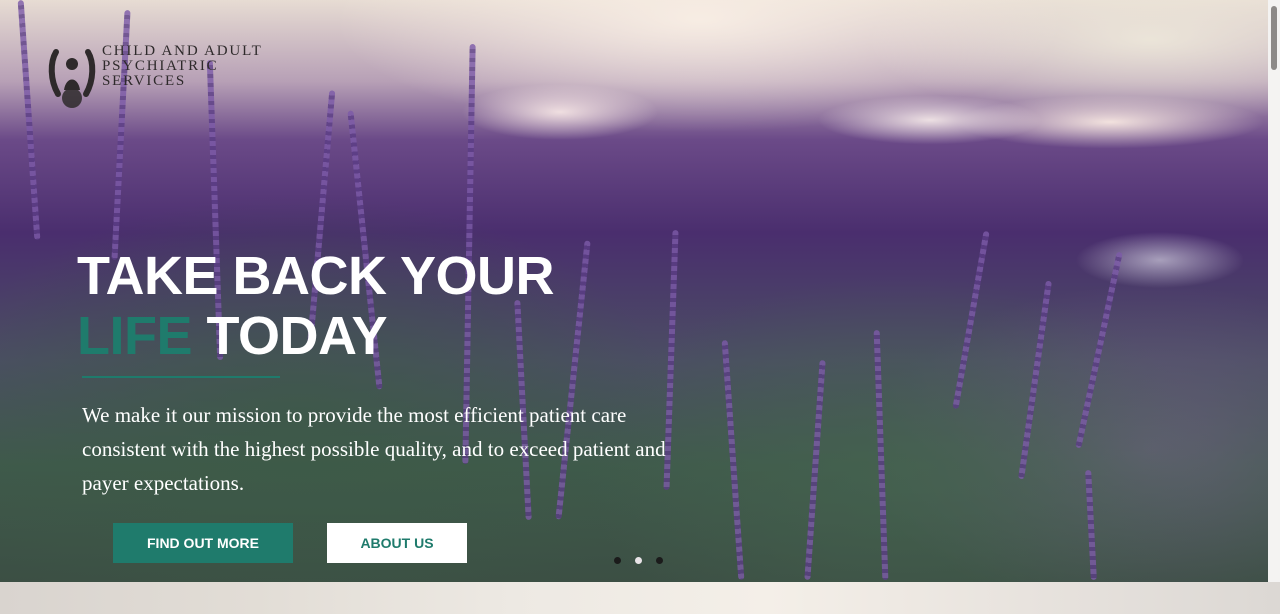 The image size is (1280, 614). I want to click on logo-line: SERVICES, so click(144, 81).